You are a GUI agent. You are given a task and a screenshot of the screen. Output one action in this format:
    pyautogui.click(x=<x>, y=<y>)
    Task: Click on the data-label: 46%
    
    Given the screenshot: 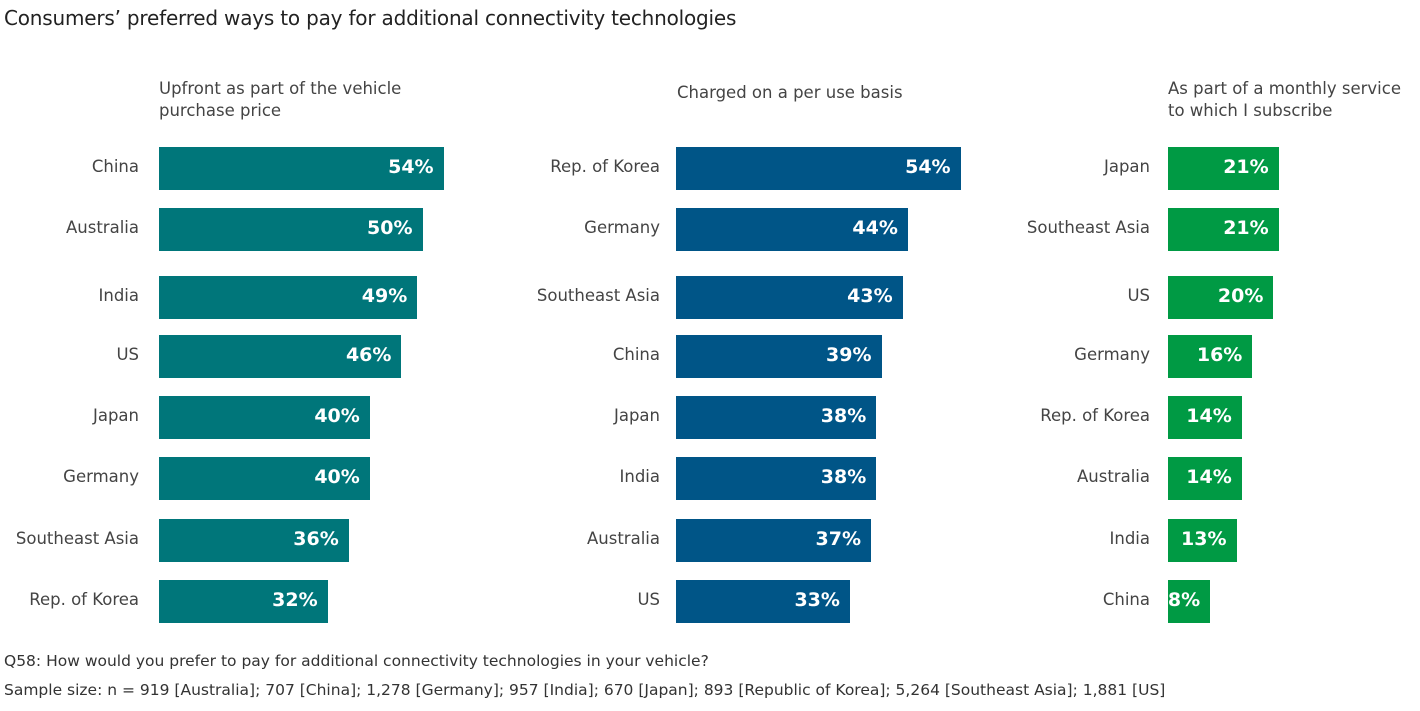 What is the action you would take?
    pyautogui.click(x=368, y=355)
    